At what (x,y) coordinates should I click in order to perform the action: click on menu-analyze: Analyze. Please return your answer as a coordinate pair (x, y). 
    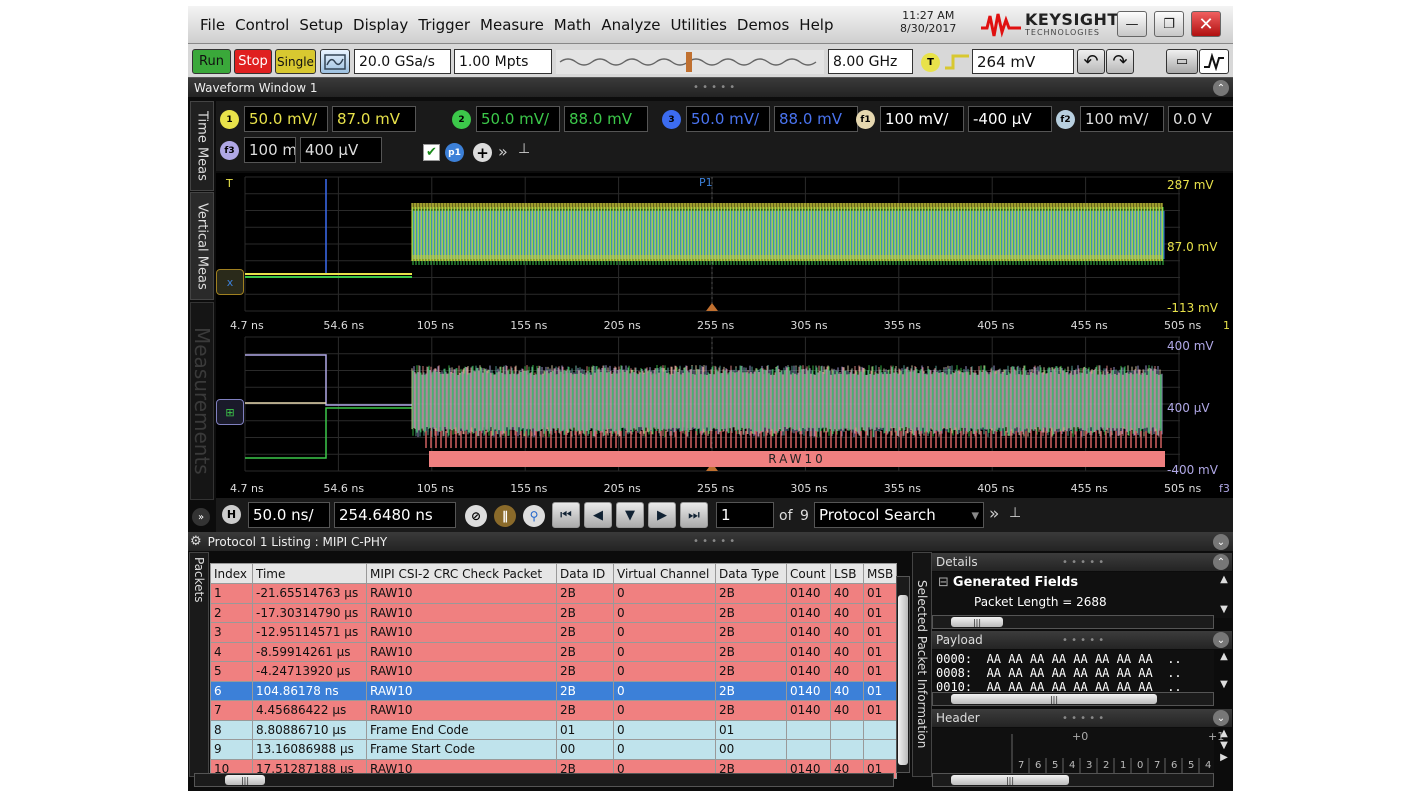
    Looking at the image, I should click on (630, 25).